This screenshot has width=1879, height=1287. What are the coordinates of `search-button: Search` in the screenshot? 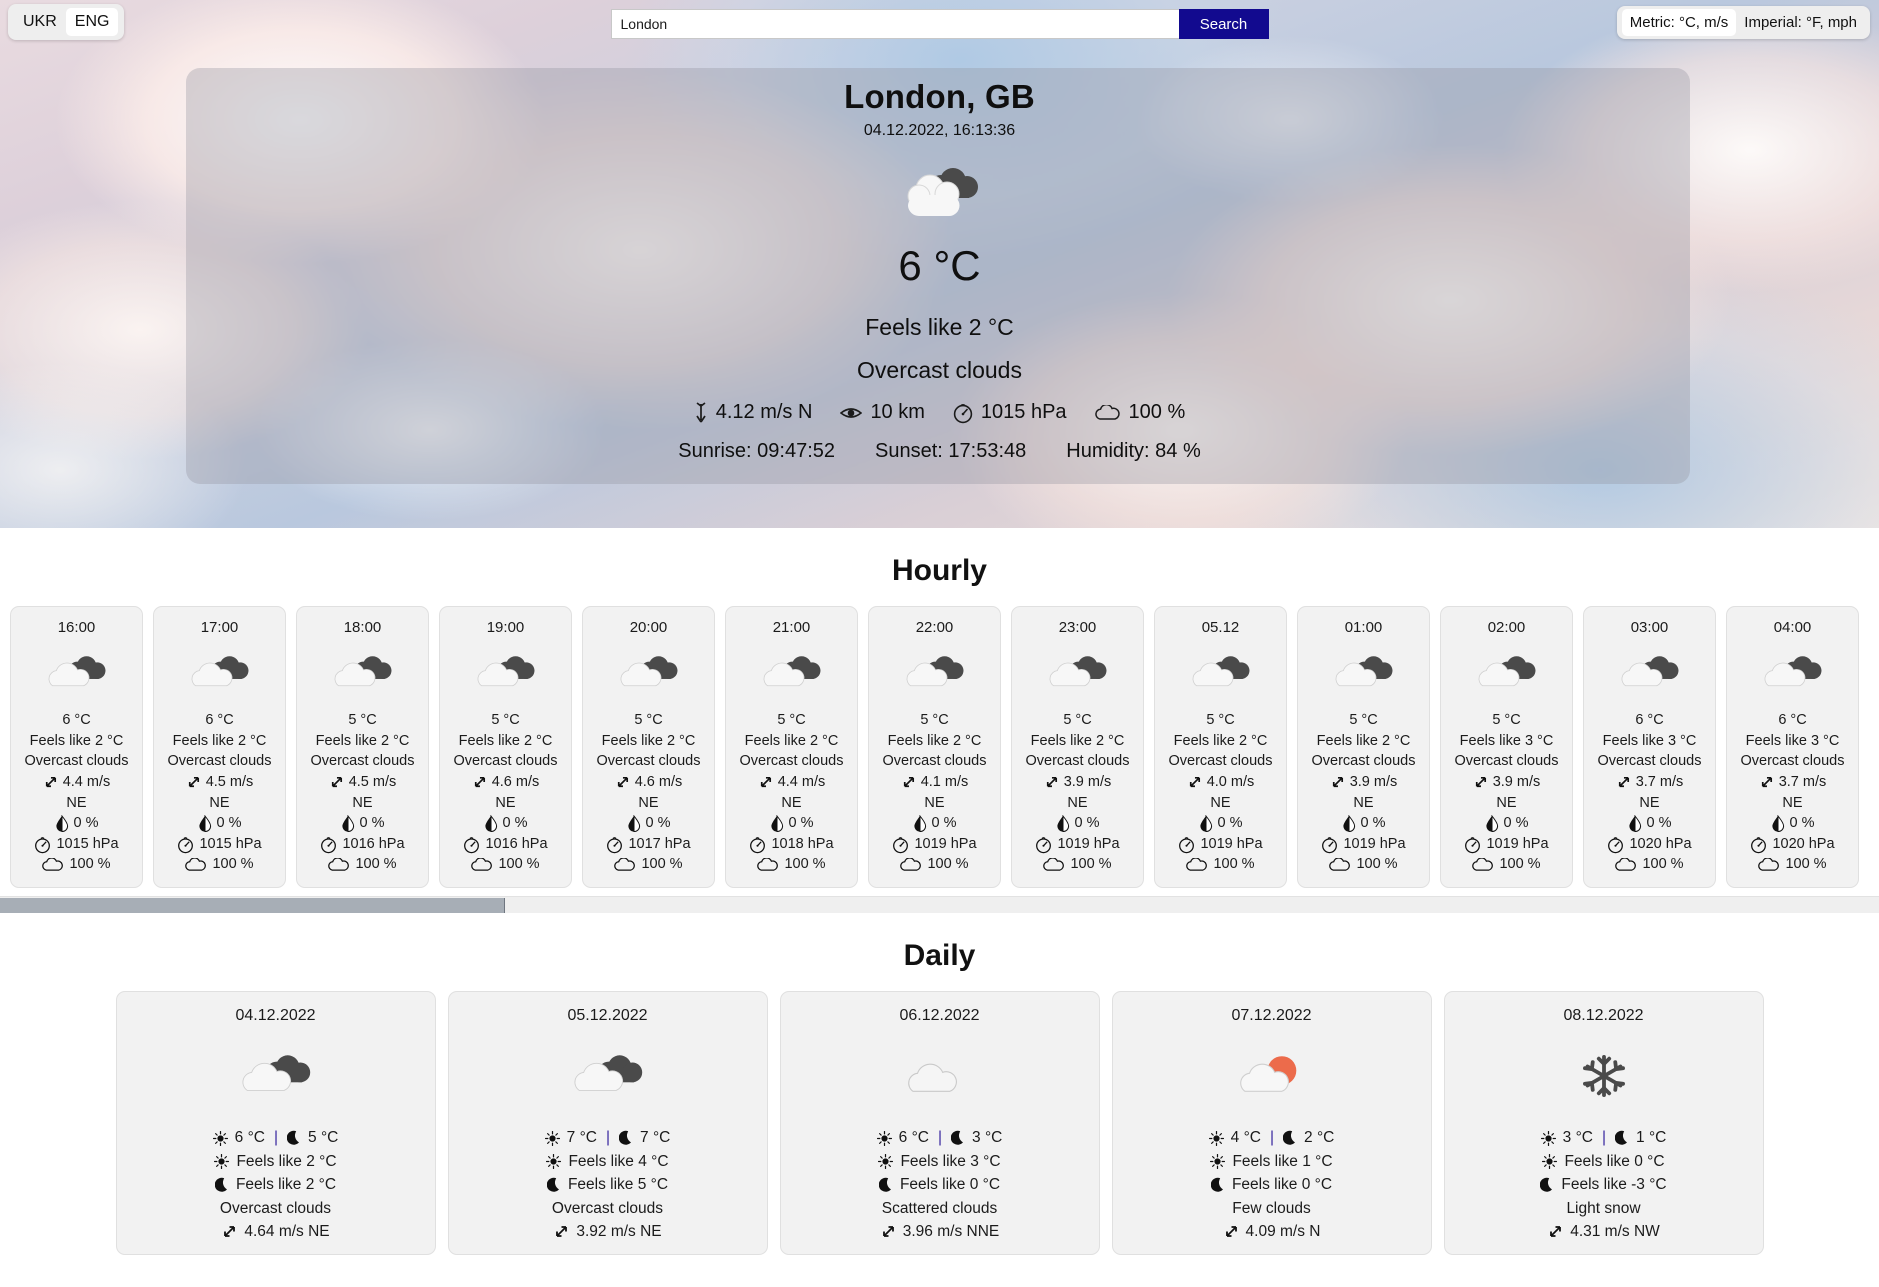 It's located at (1223, 24).